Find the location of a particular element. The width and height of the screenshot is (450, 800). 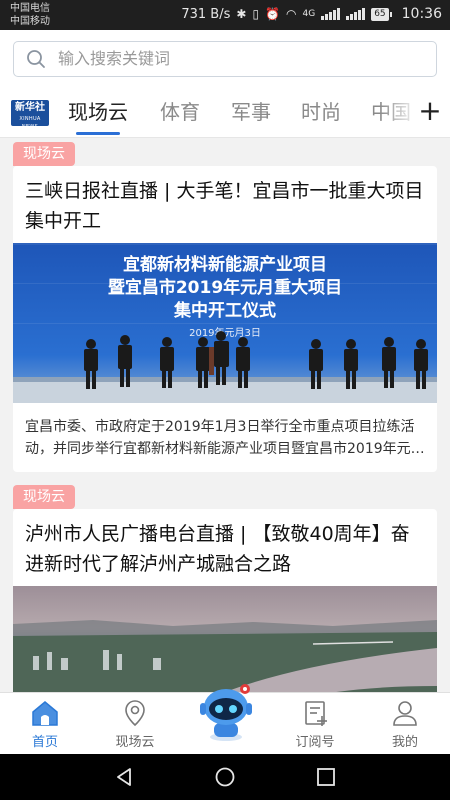

tab-sports: 体育 is located at coordinates (180, 112).